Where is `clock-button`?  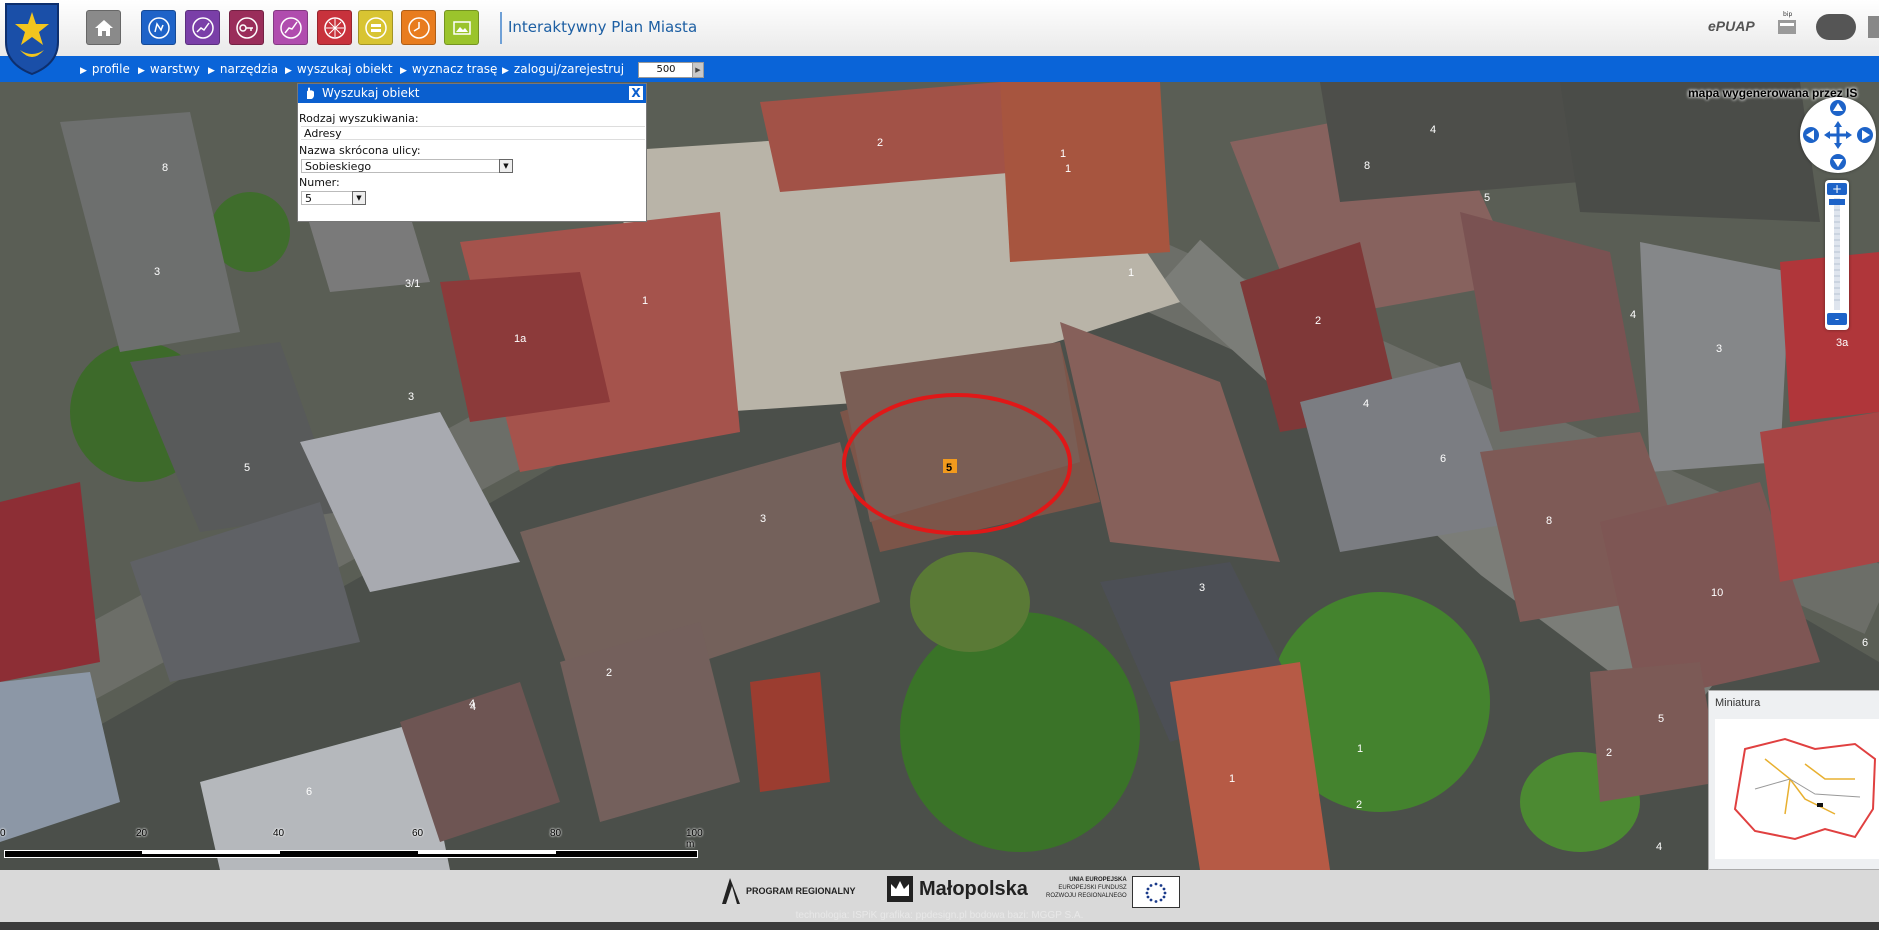
clock-button is located at coordinates (418, 27).